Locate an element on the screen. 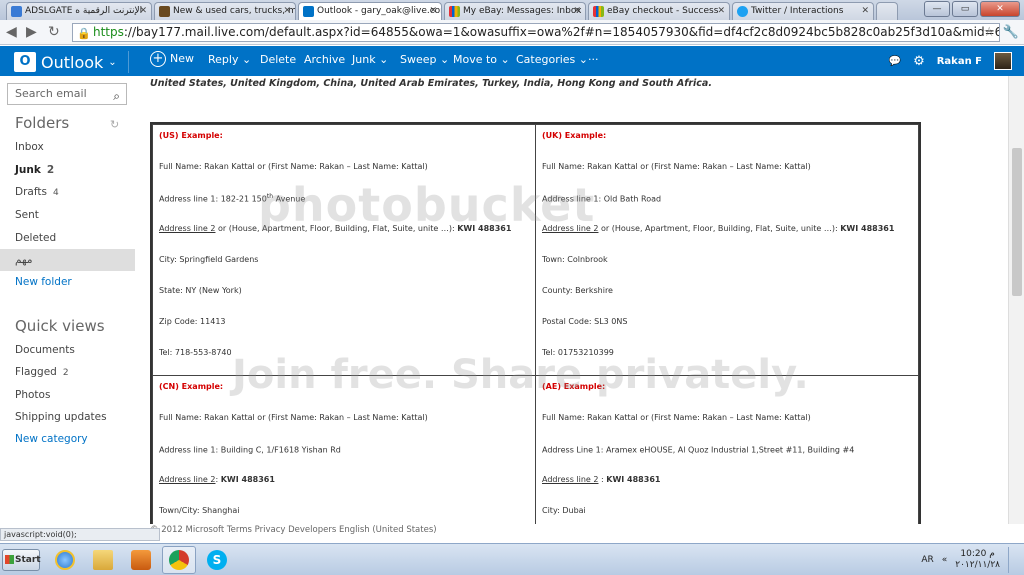  new-category-link: New category is located at coordinates (51, 439).